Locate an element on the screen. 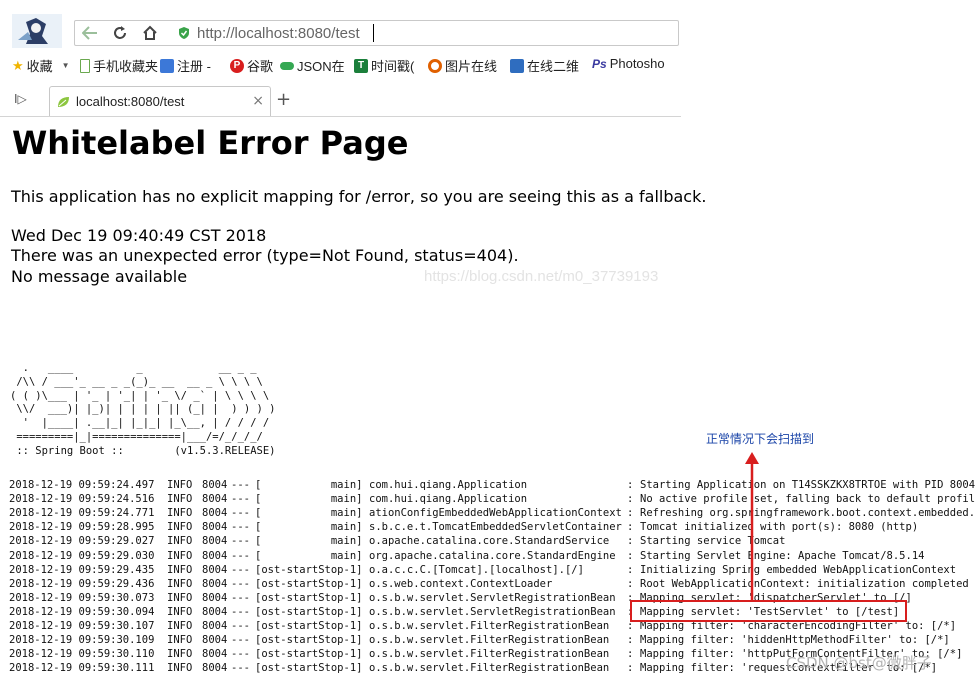 This screenshot has width=979, height=683. phone-icon is located at coordinates (85, 65).